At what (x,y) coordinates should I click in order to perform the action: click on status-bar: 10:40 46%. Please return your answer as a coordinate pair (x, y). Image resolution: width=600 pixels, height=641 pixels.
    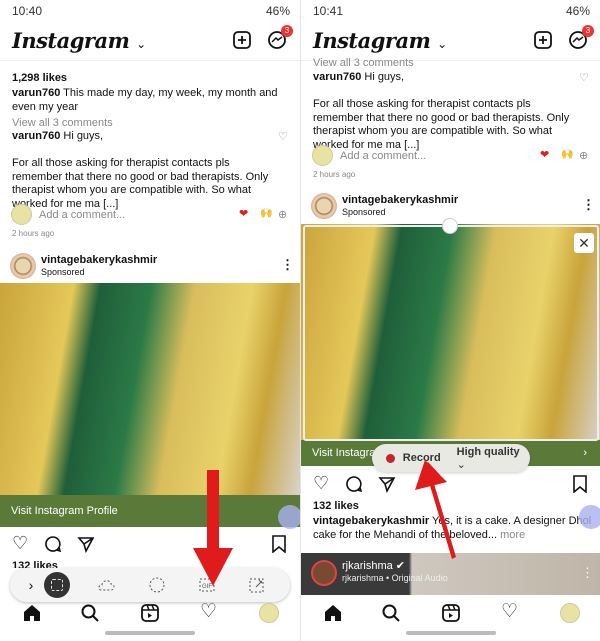
    Looking at the image, I should click on (151, 11).